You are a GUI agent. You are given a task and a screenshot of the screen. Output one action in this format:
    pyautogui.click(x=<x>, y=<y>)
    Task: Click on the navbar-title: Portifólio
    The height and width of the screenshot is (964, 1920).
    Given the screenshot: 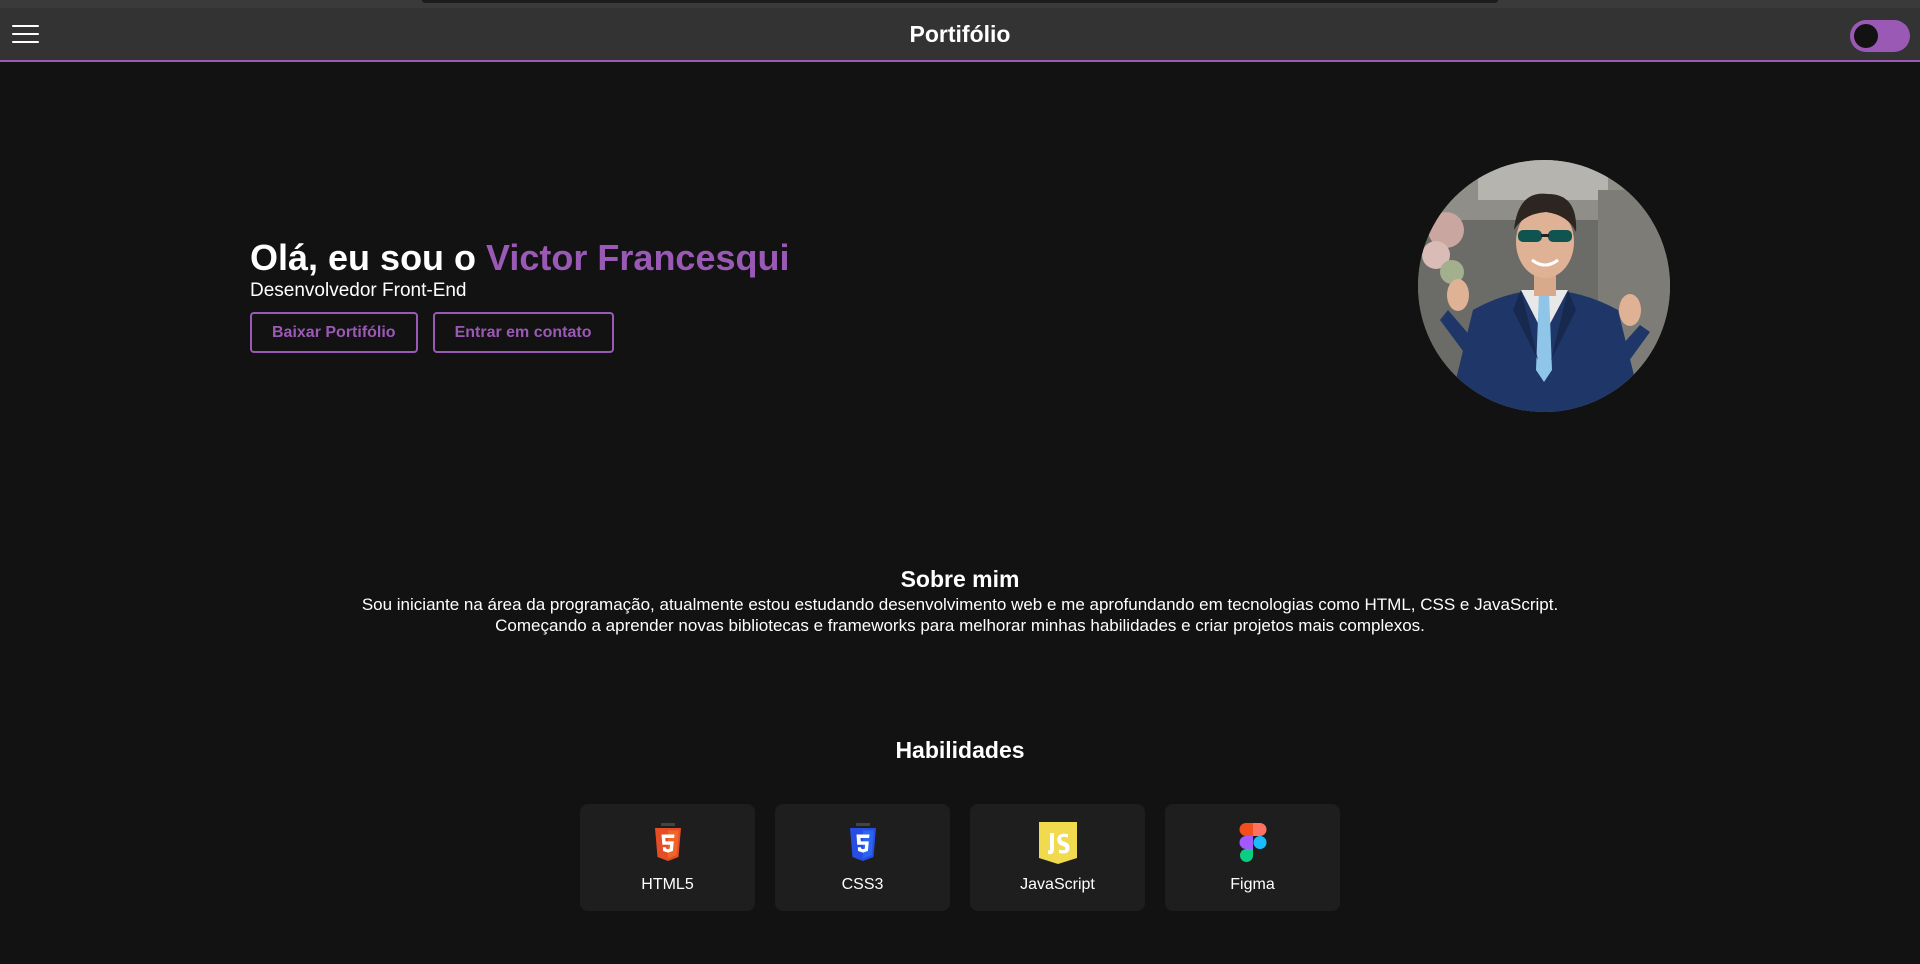 What is the action you would take?
    pyautogui.click(x=960, y=34)
    